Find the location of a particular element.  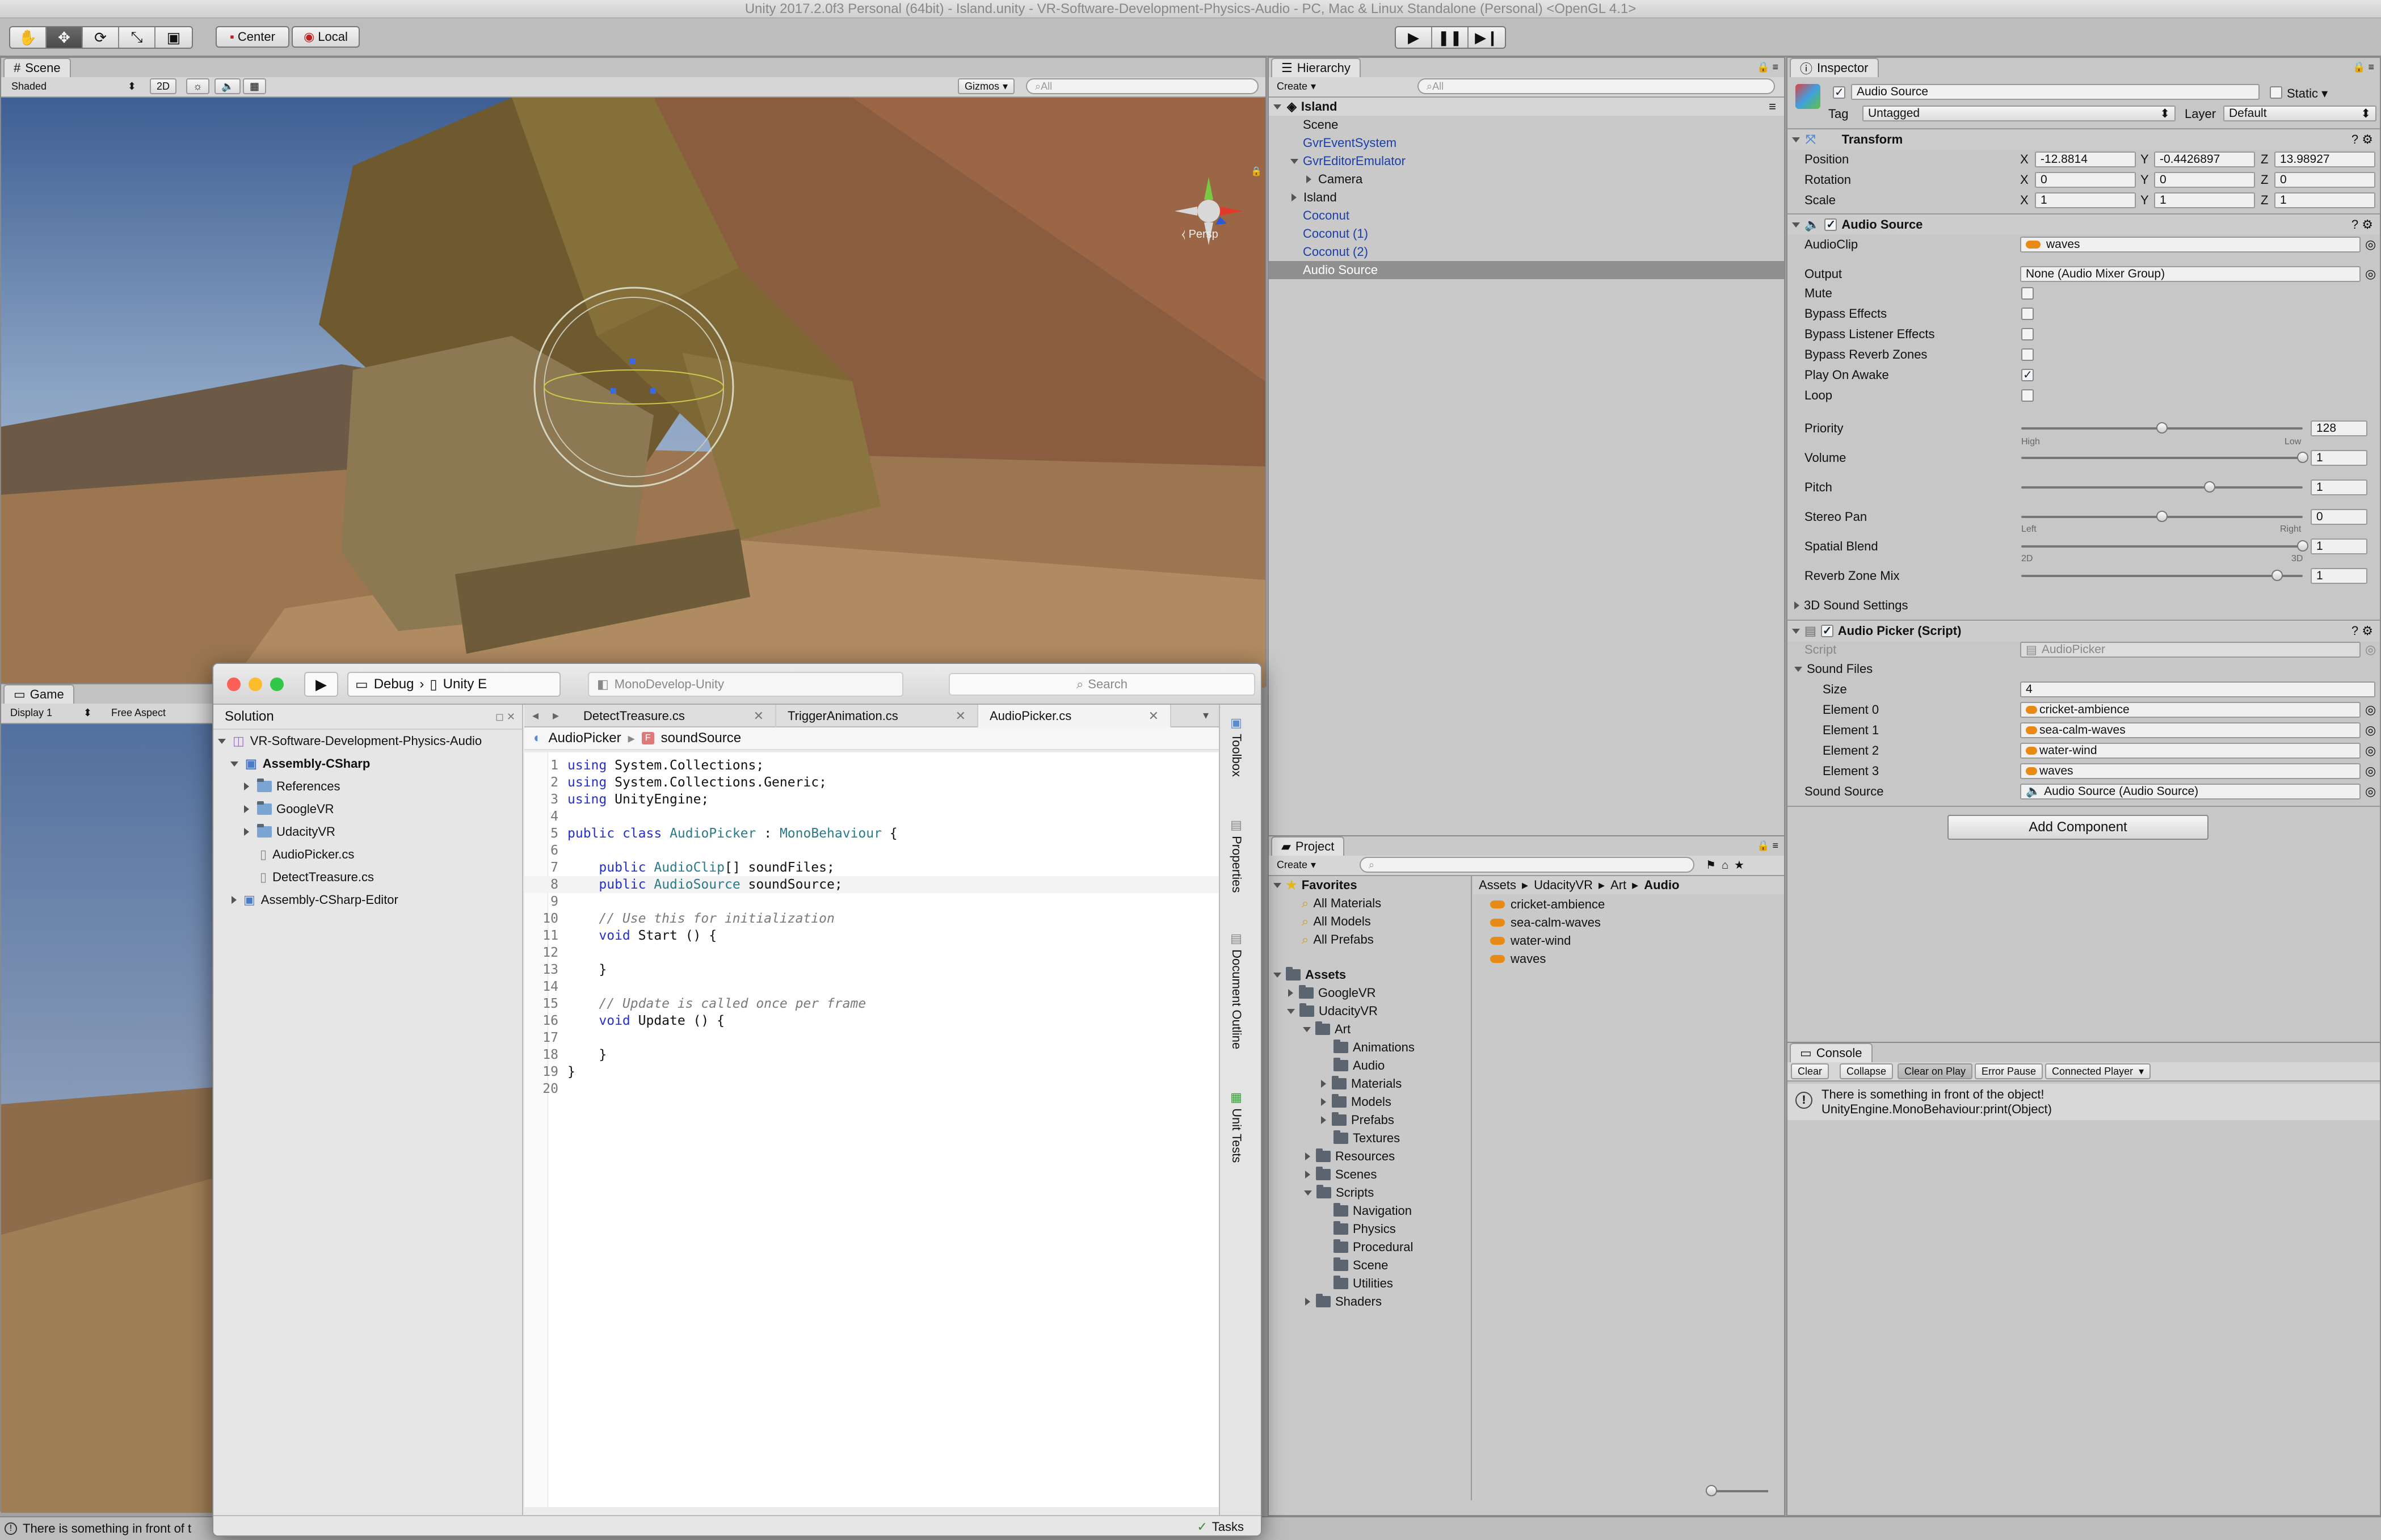

panel-menu-icon: 🔒 ≡ is located at coordinates (2363, 67).